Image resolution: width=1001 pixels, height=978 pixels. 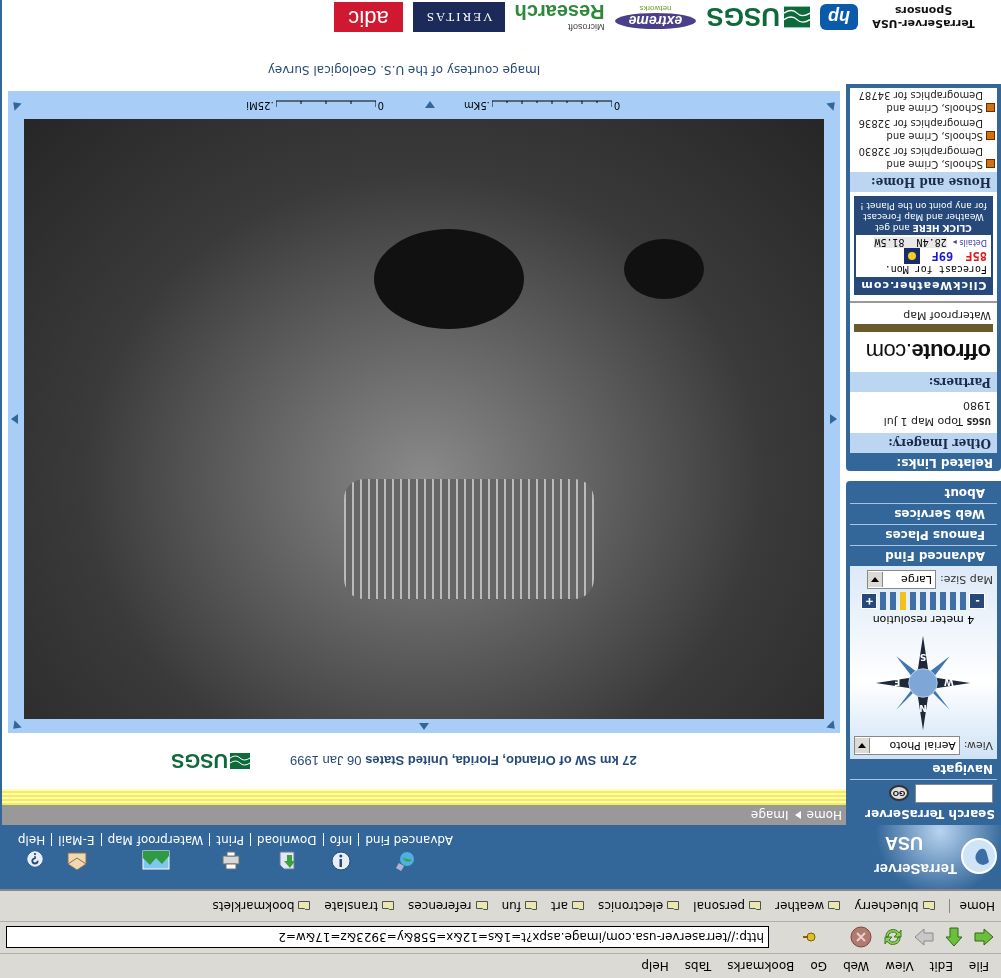 What do you see at coordinates (911, 256) in the screenshot?
I see `weather-sun-icon` at bounding box center [911, 256].